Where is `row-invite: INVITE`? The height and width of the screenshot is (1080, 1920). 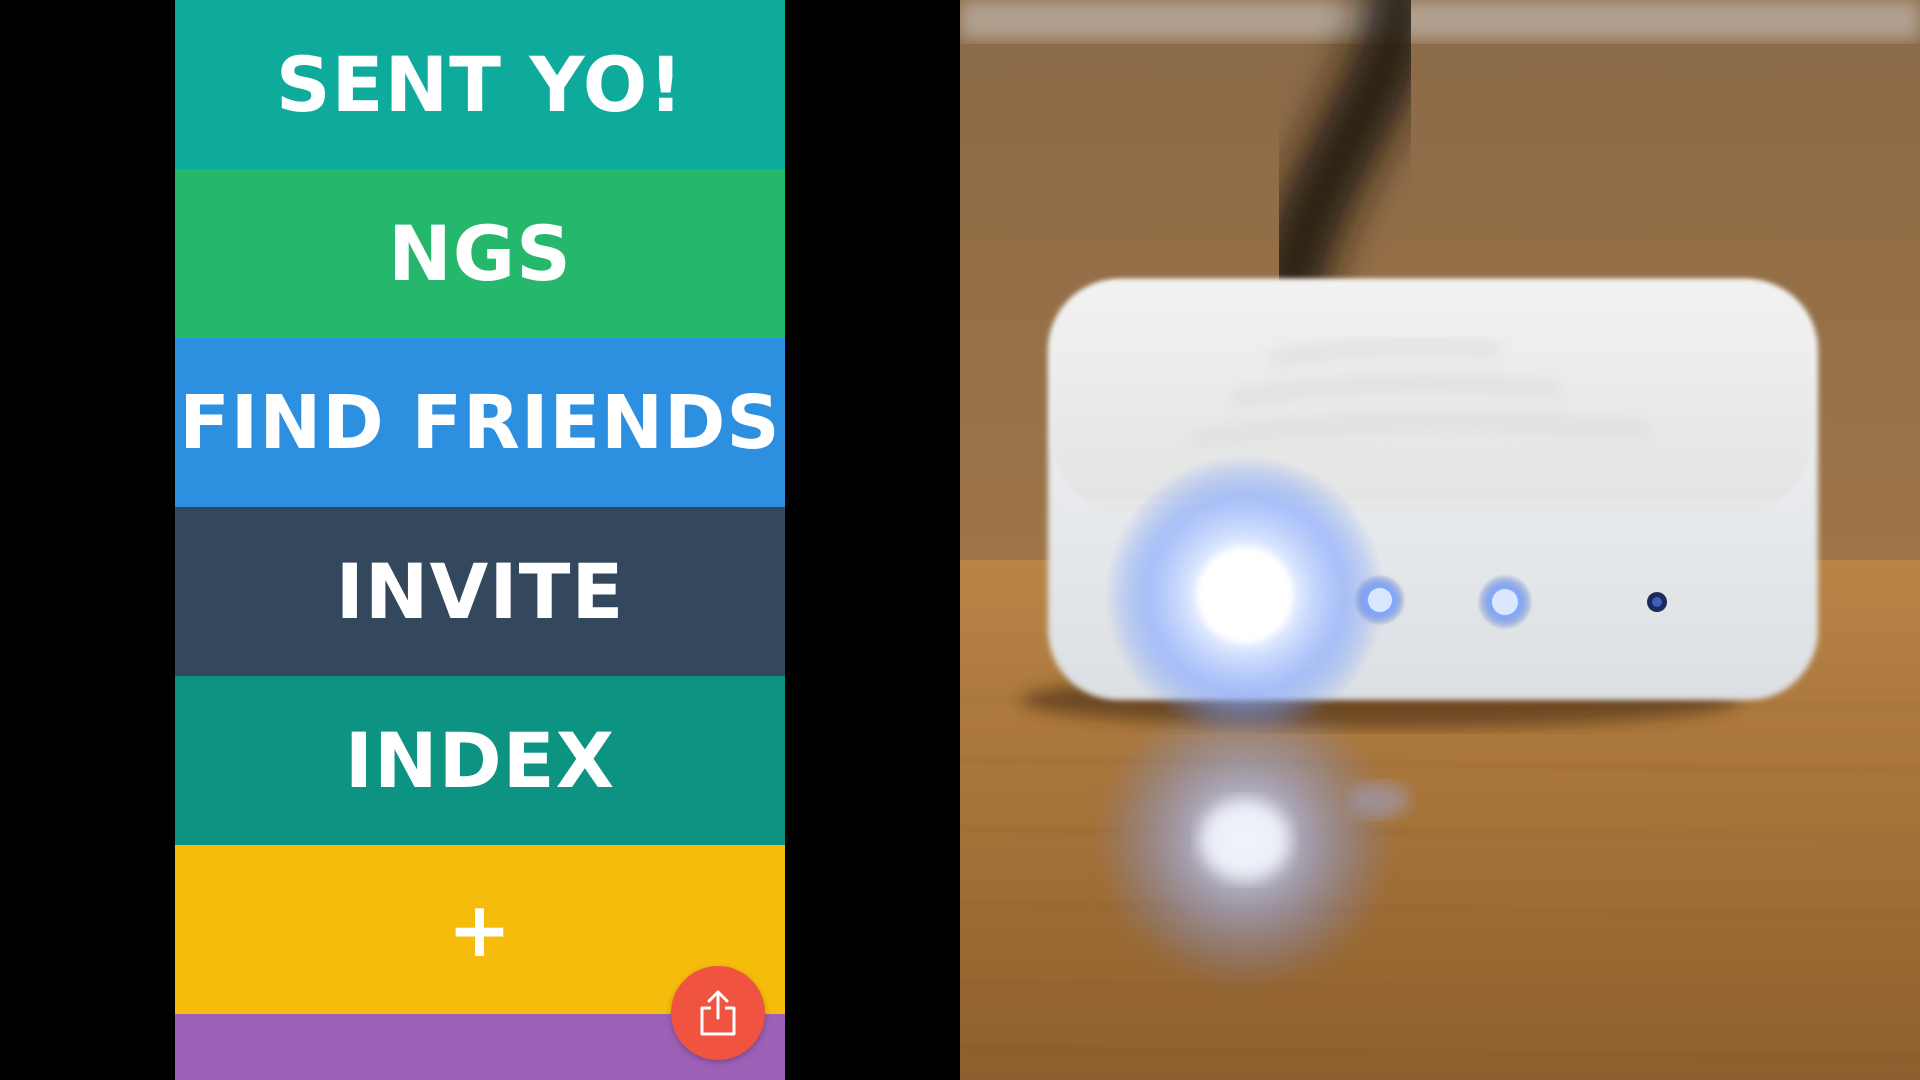 row-invite: INVITE is located at coordinates (480, 591).